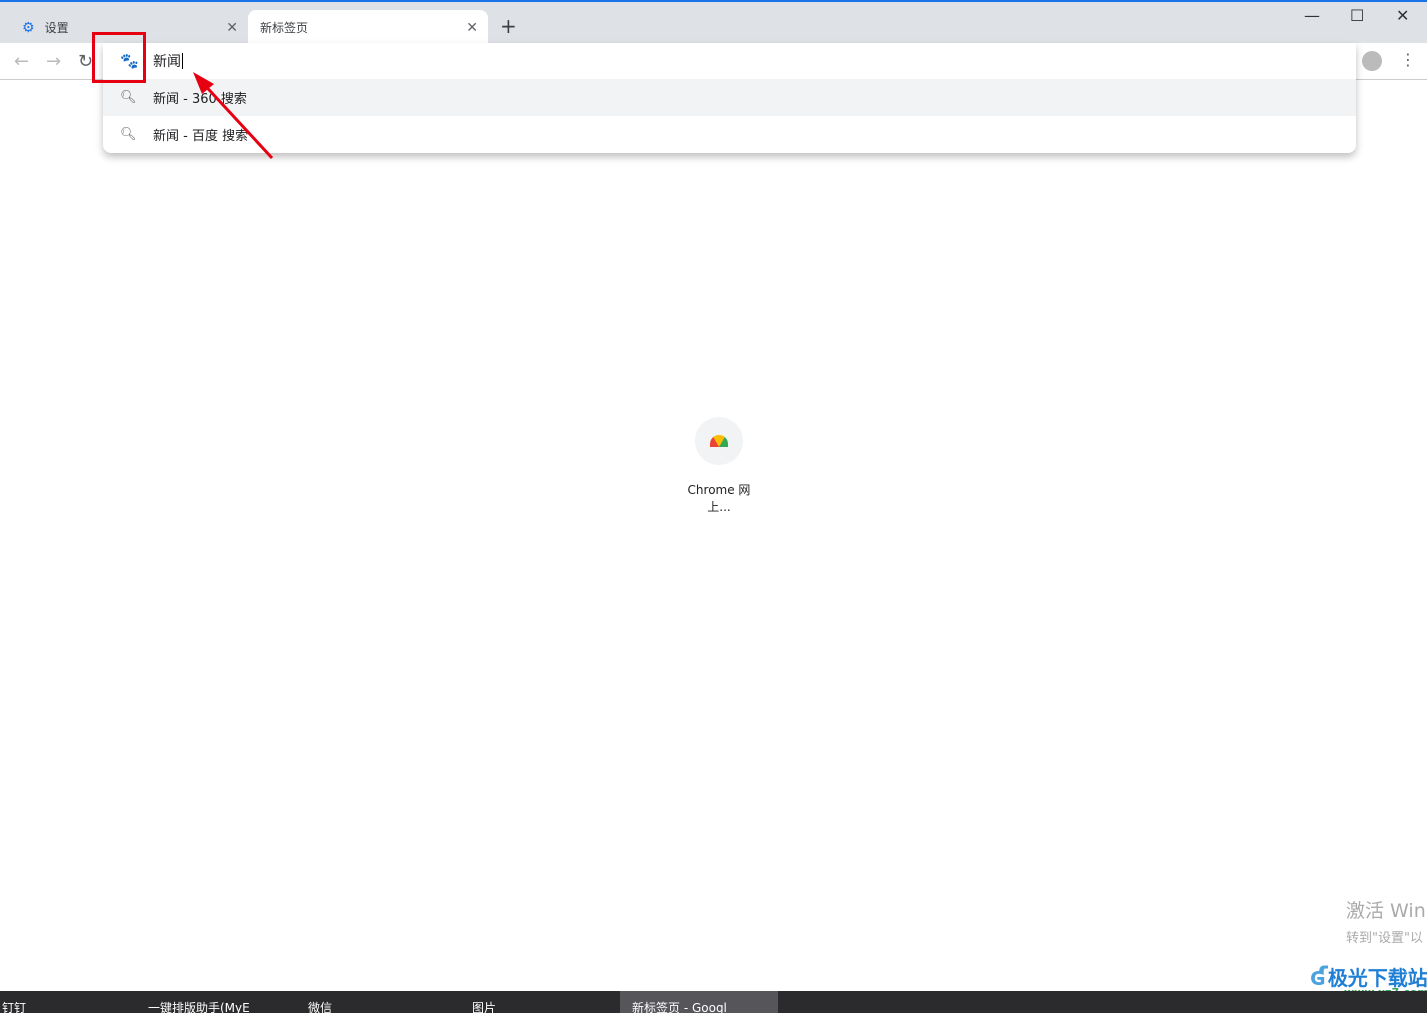  I want to click on taskbar-item: 钉钉, so click(14, 1007).